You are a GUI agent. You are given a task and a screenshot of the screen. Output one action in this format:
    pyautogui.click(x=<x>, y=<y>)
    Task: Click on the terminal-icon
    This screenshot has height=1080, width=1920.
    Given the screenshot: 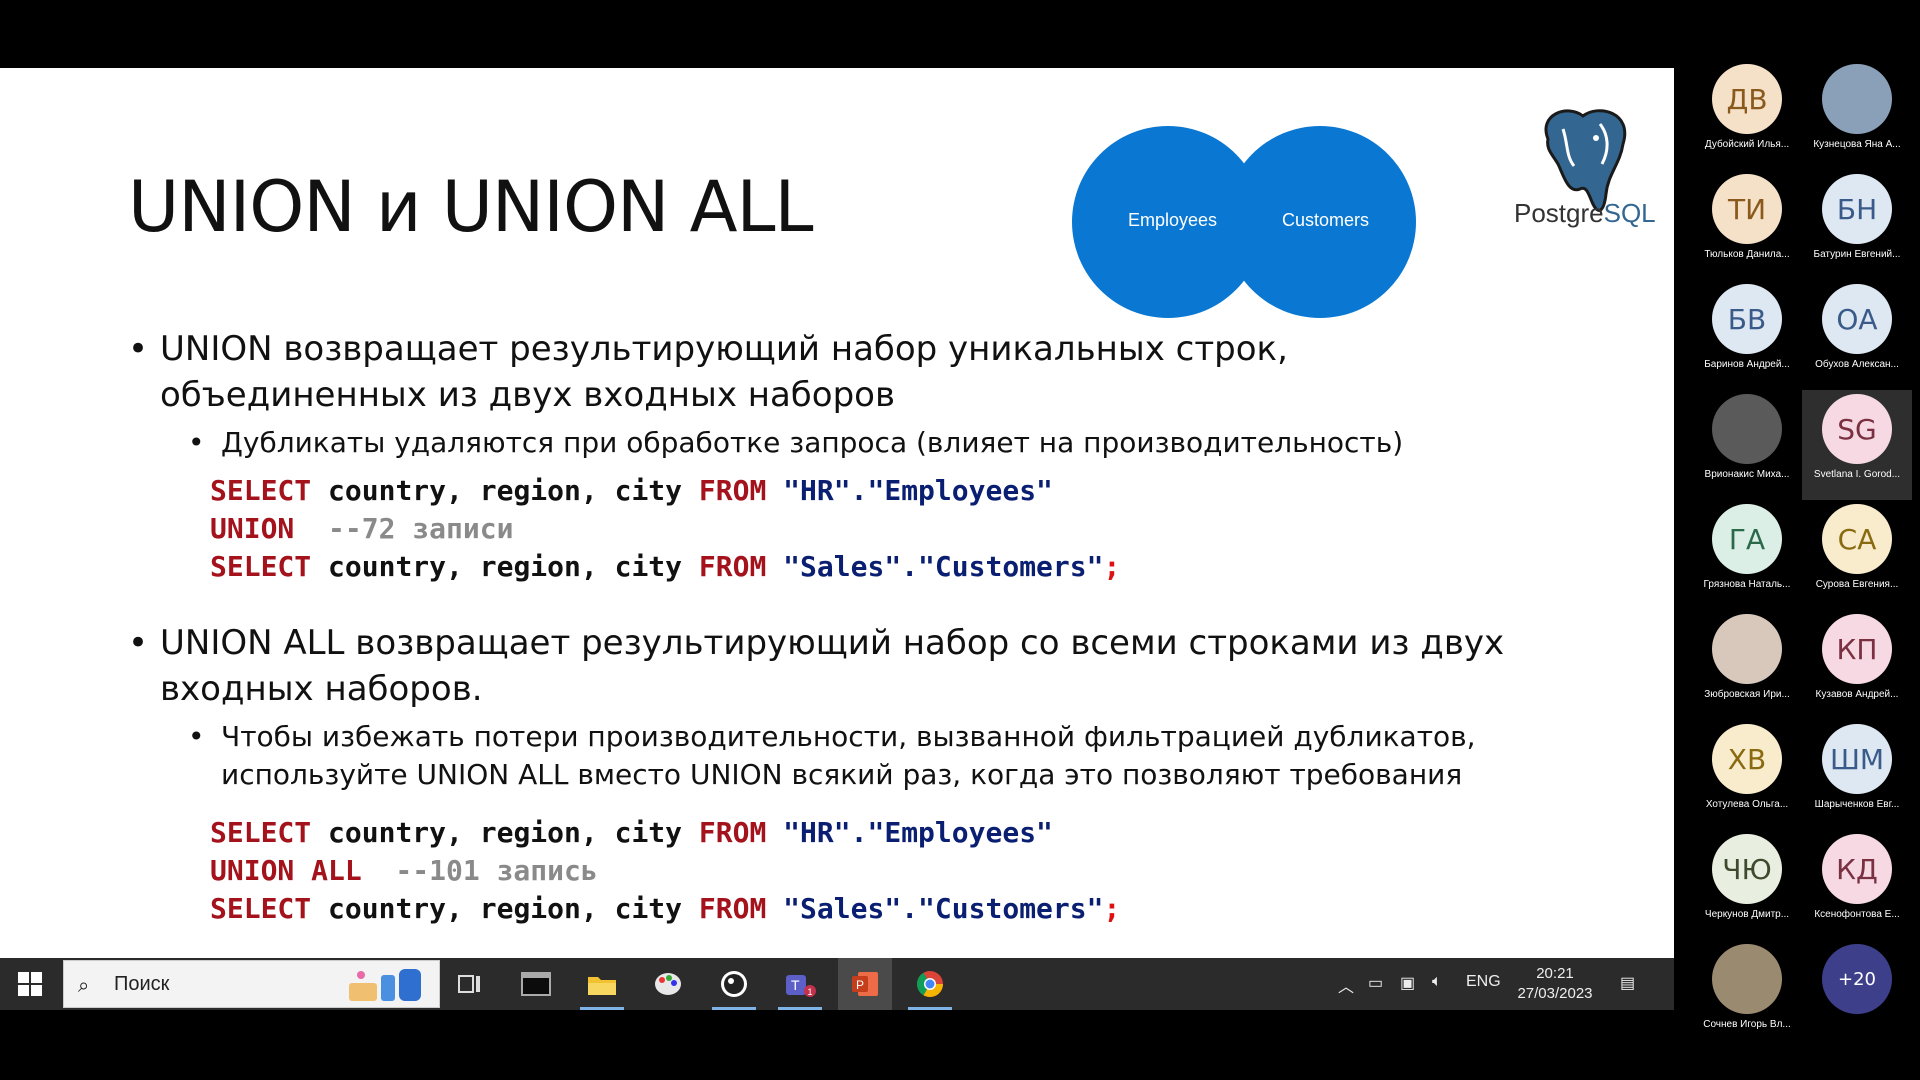 What is the action you would take?
    pyautogui.click(x=536, y=984)
    